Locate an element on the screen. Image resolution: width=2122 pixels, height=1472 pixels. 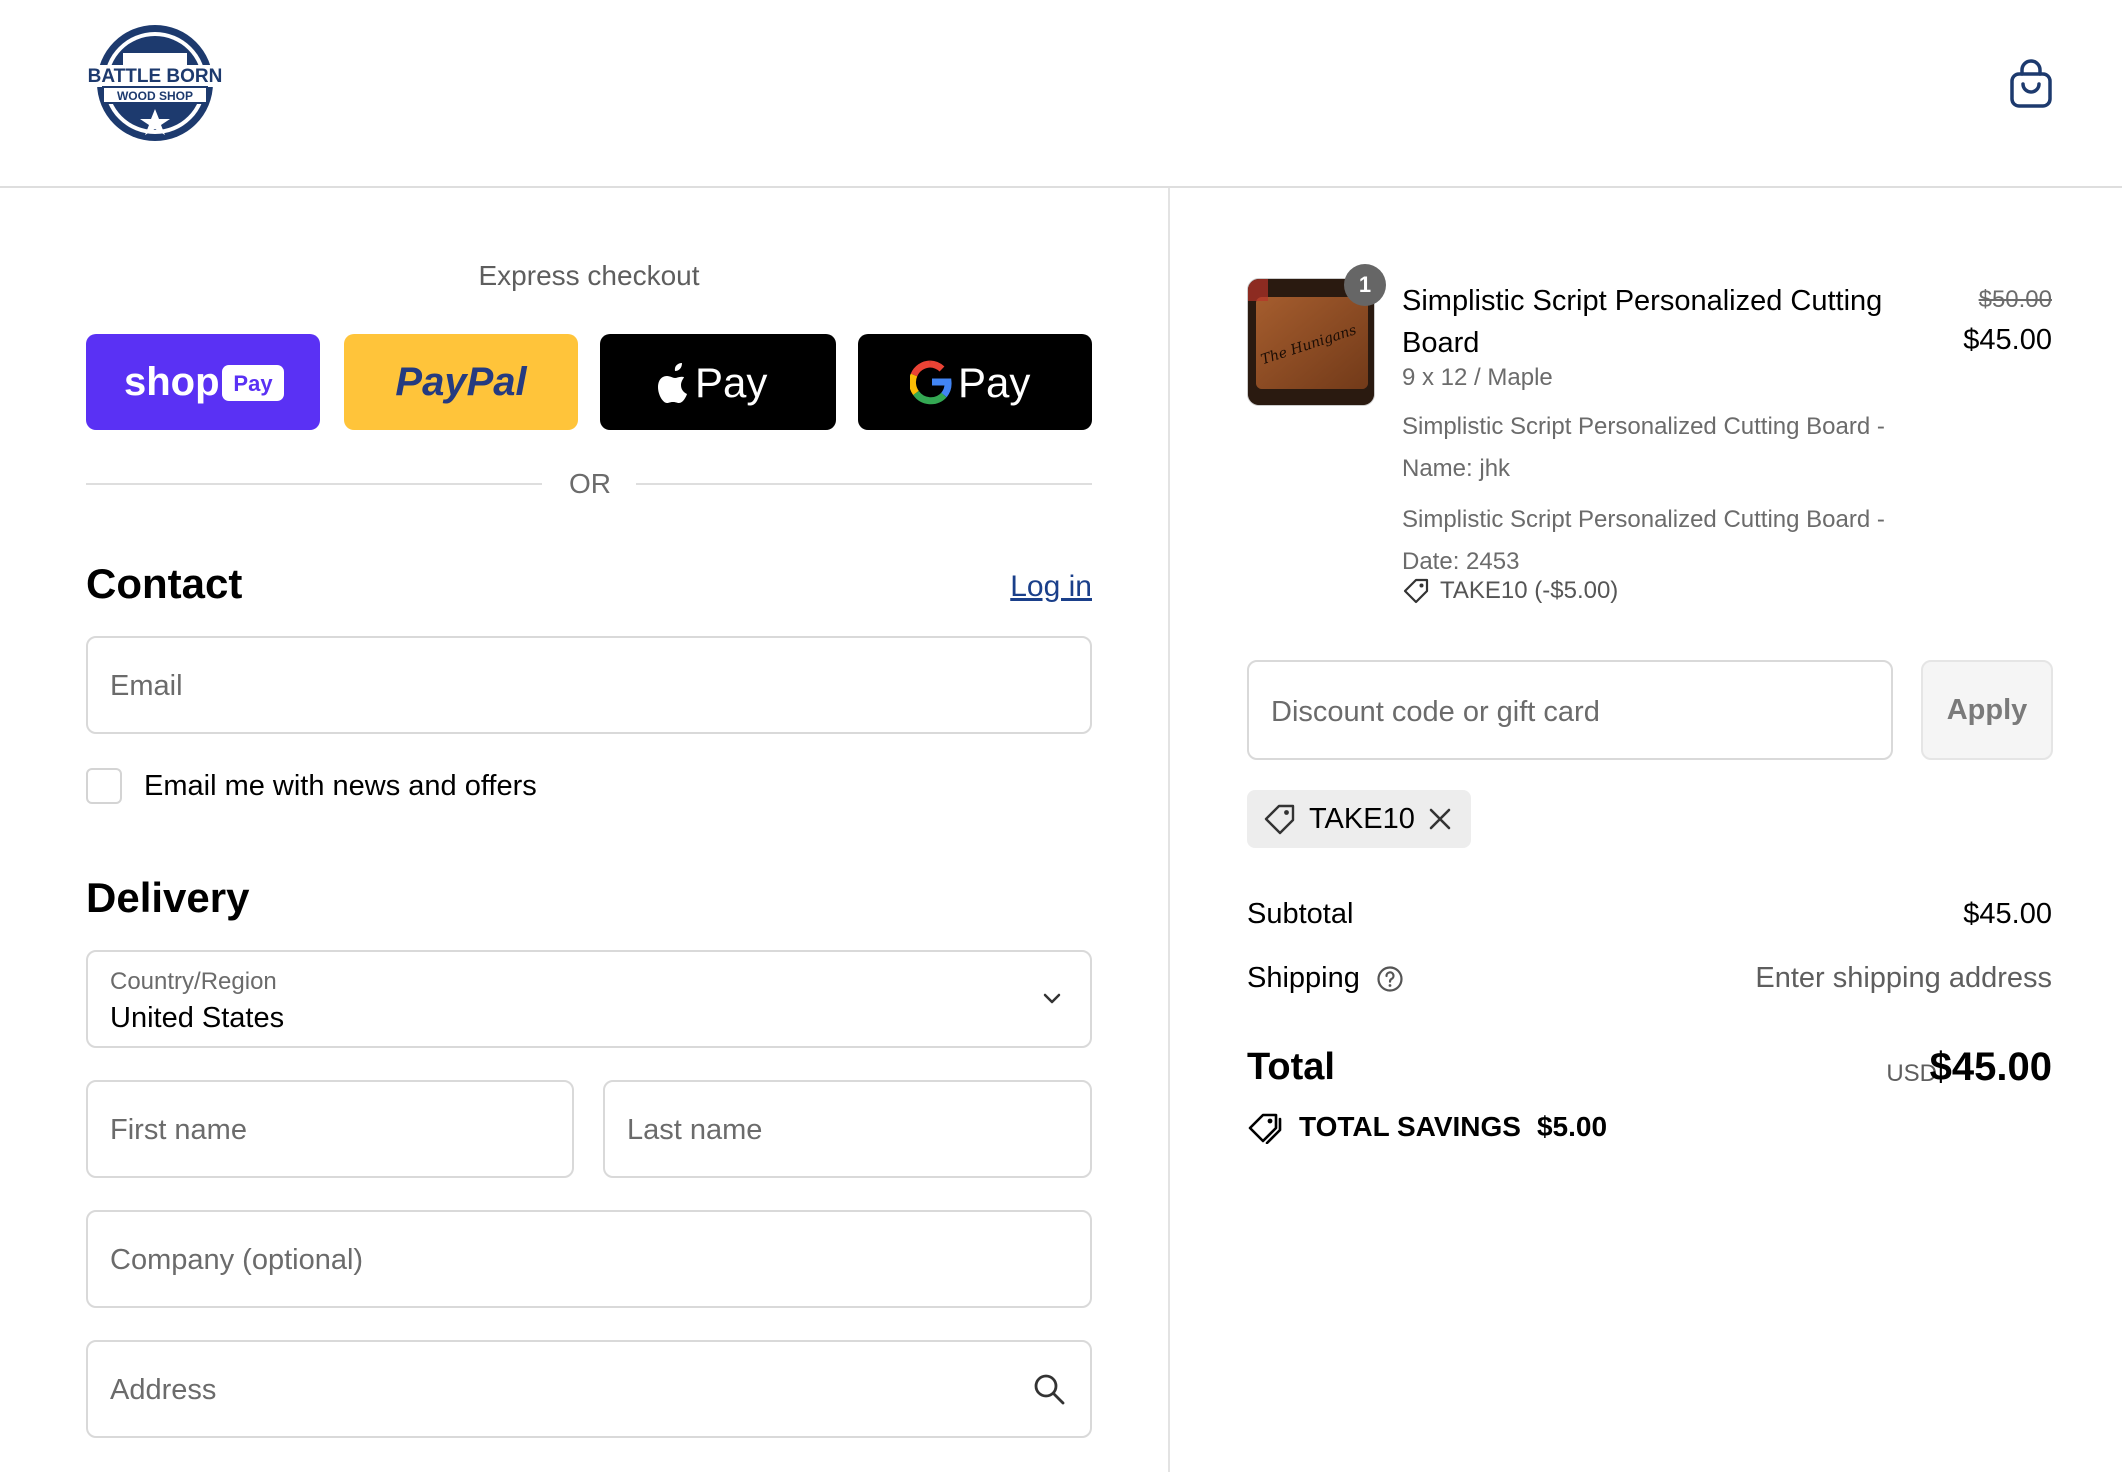
applied-discount-chip: TAKE10 is located at coordinates (1359, 819).